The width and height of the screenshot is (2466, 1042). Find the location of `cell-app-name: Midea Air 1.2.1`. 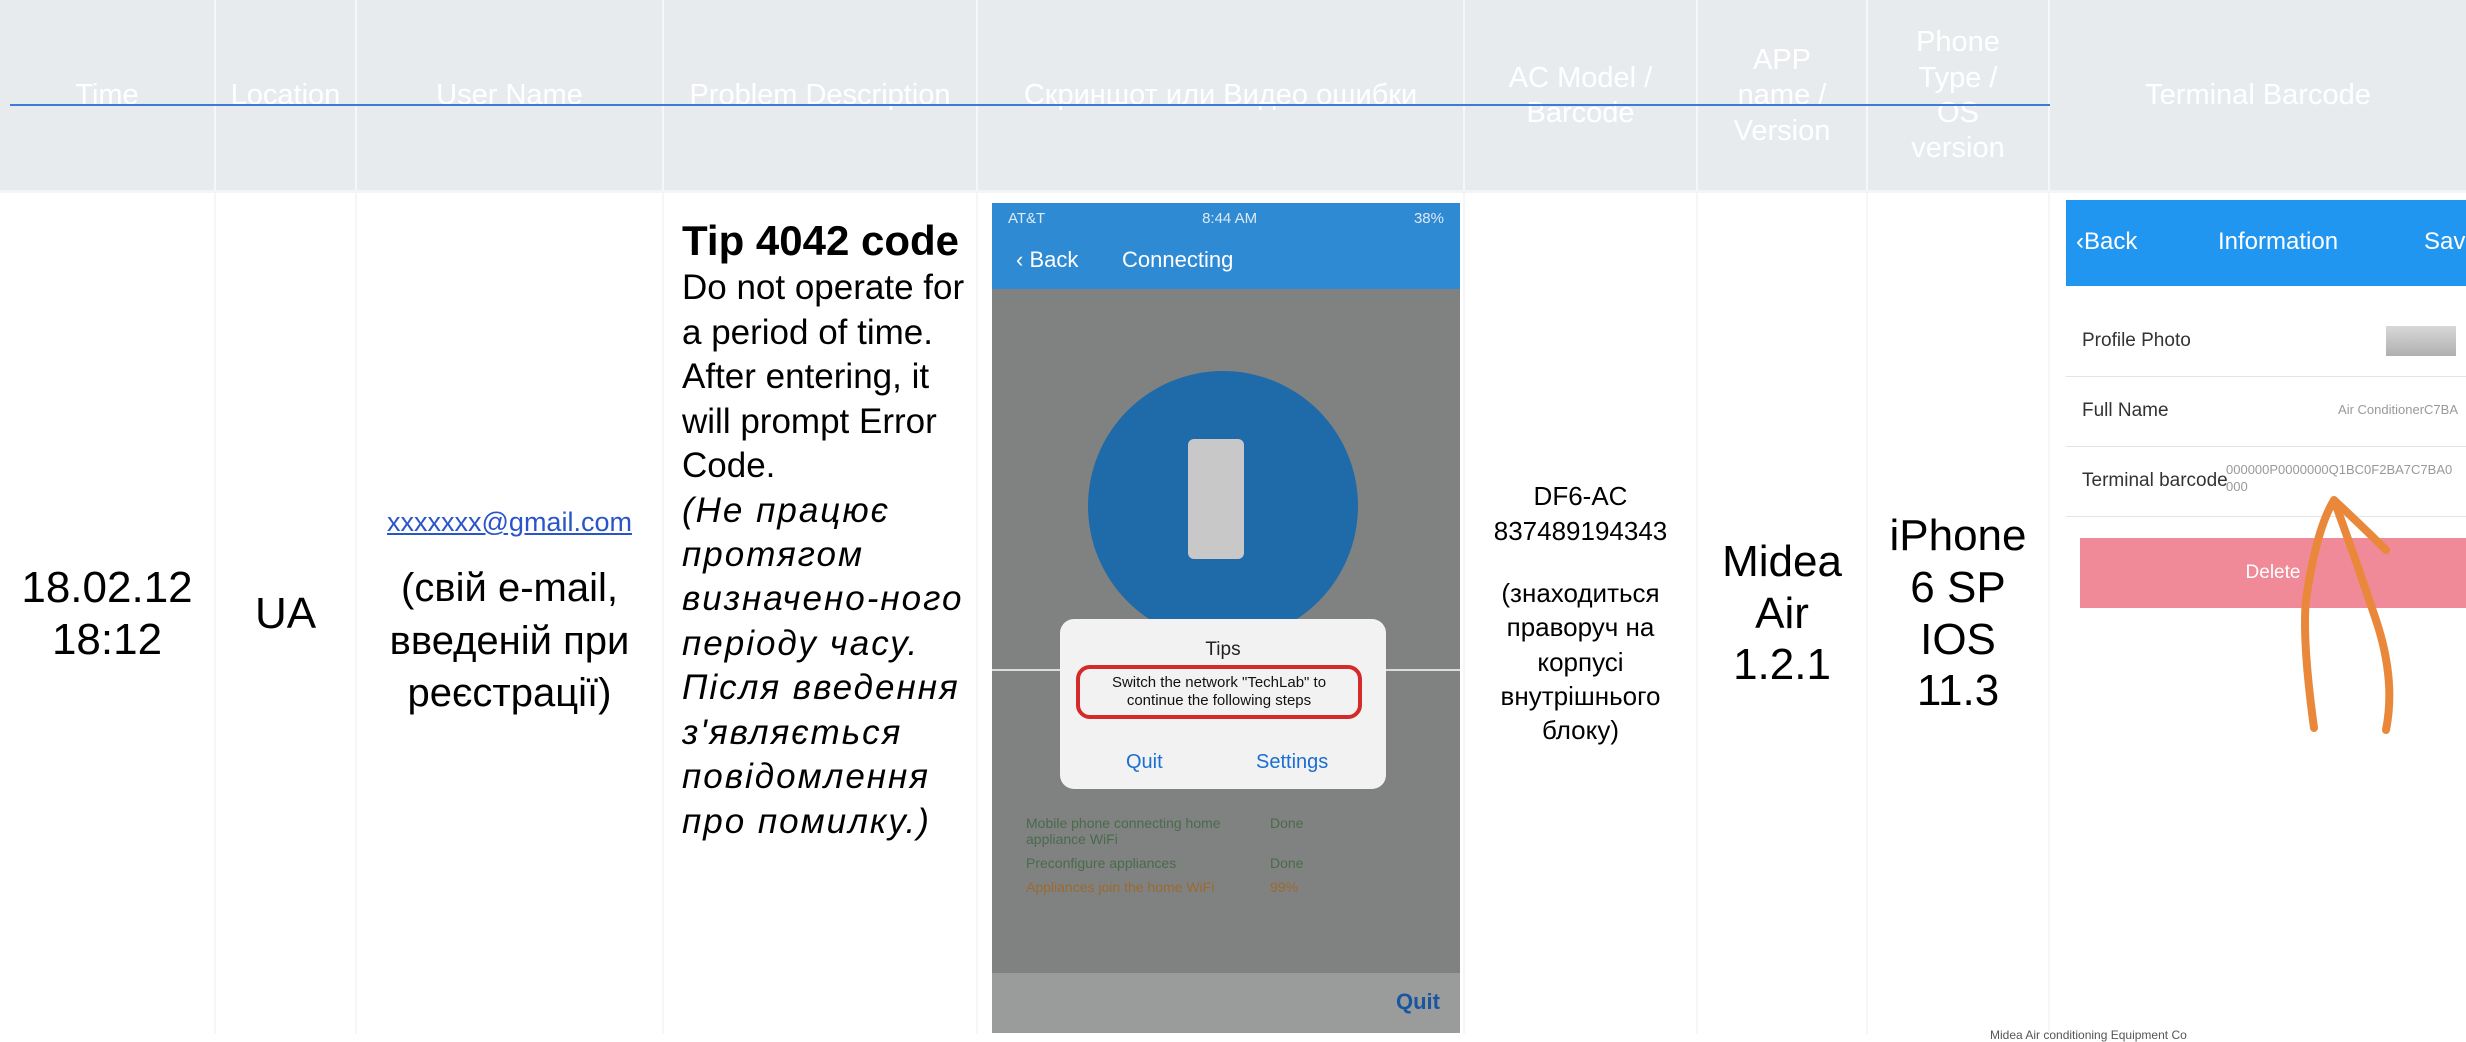

cell-app-name: Midea Air 1.2.1 is located at coordinates (1782, 613).